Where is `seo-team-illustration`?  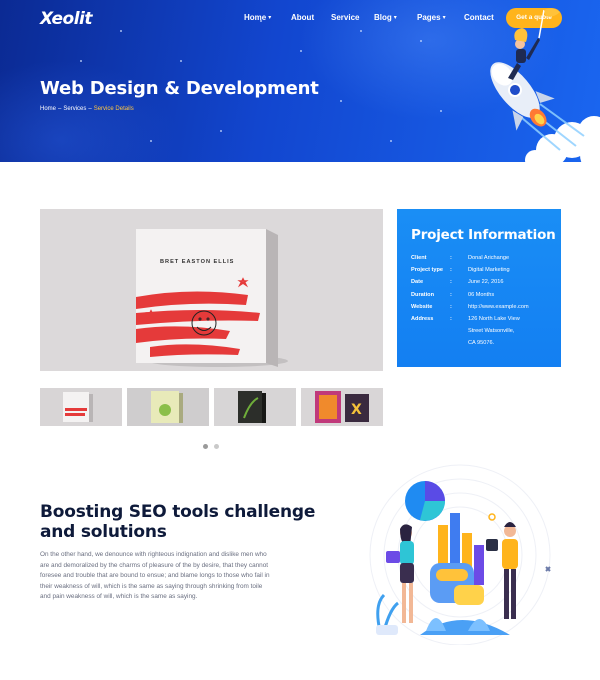 seo-team-illustration is located at coordinates (460, 554).